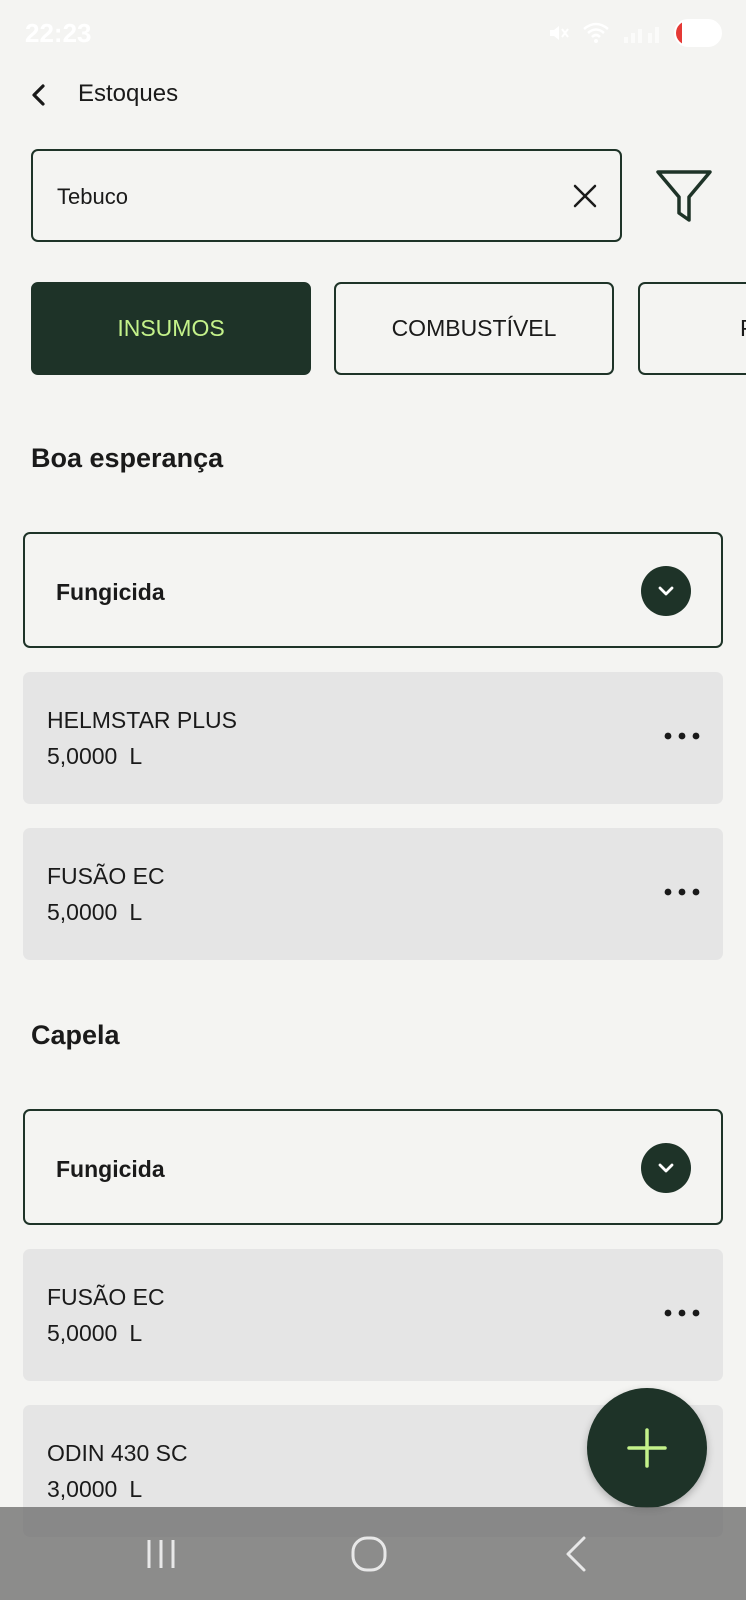  What do you see at coordinates (596, 32) in the screenshot?
I see `wifi-icon` at bounding box center [596, 32].